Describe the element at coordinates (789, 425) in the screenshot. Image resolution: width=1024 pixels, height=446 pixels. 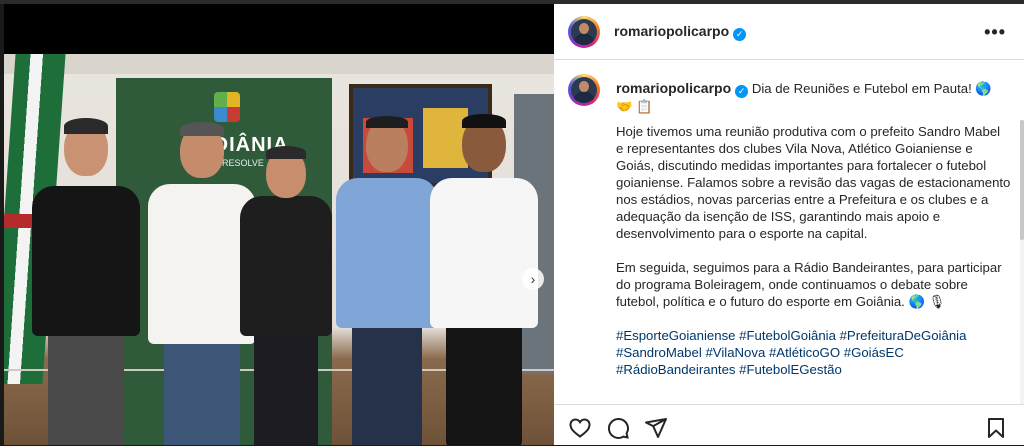
I see `post-actions` at that location.